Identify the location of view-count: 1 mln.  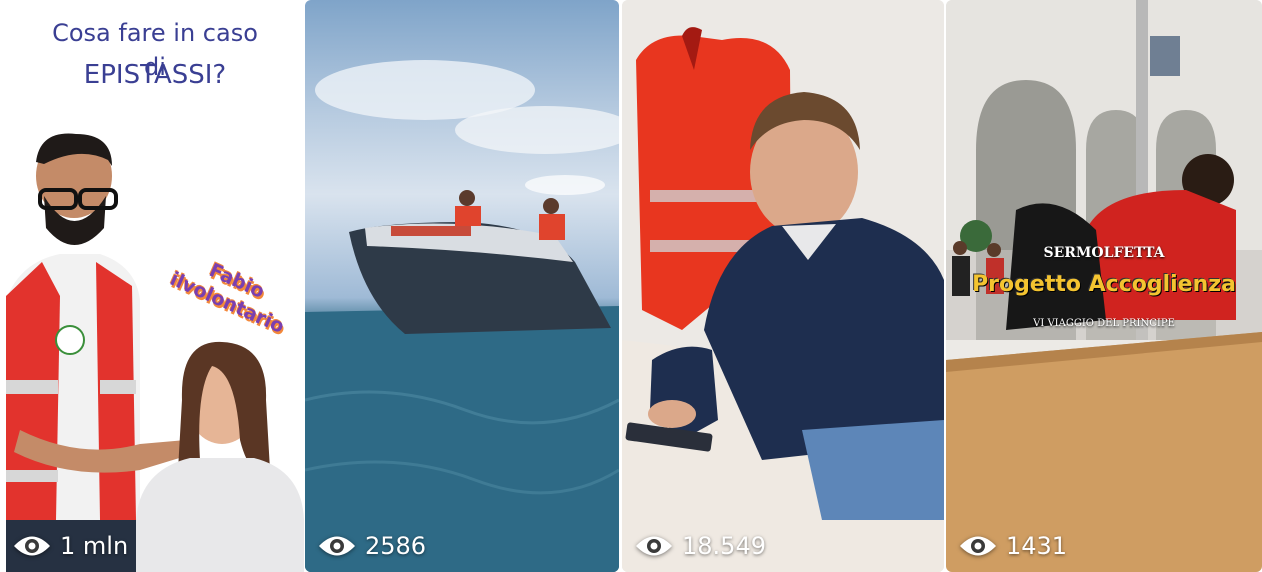
(70, 546).